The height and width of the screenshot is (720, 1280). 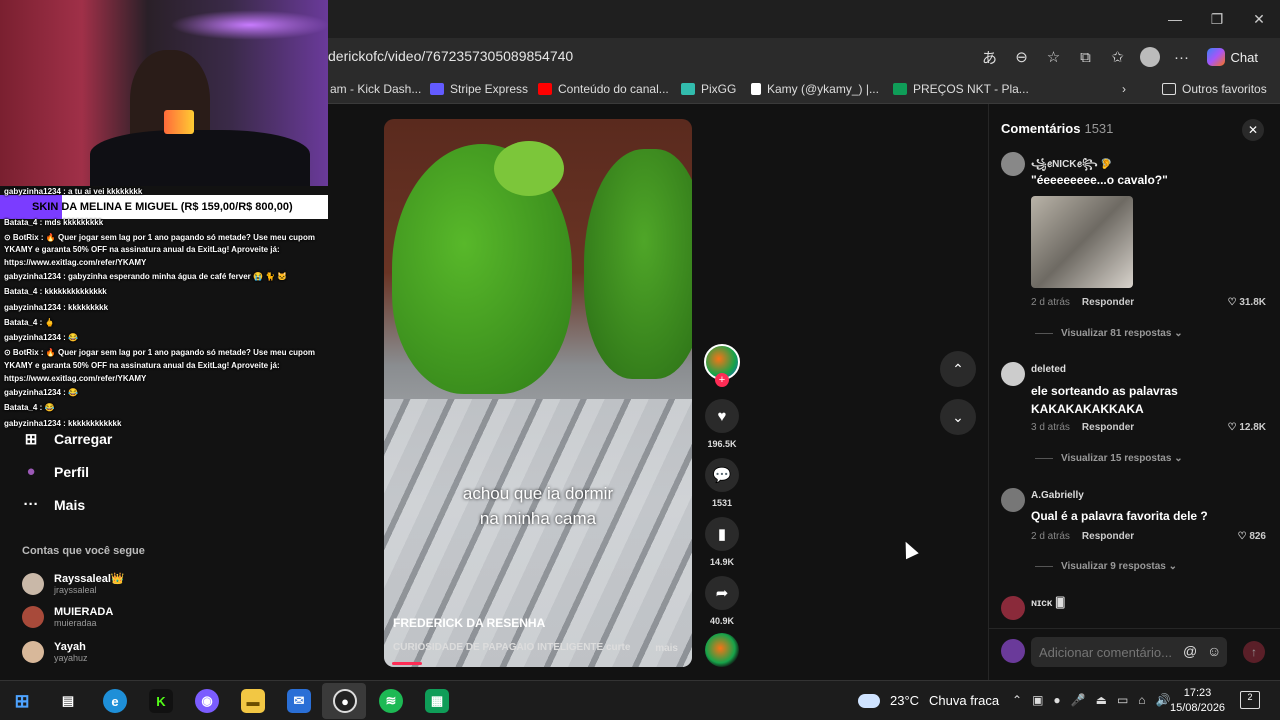 I want to click on chat-message: Batata_4 : 🖕, so click(x=29, y=322).